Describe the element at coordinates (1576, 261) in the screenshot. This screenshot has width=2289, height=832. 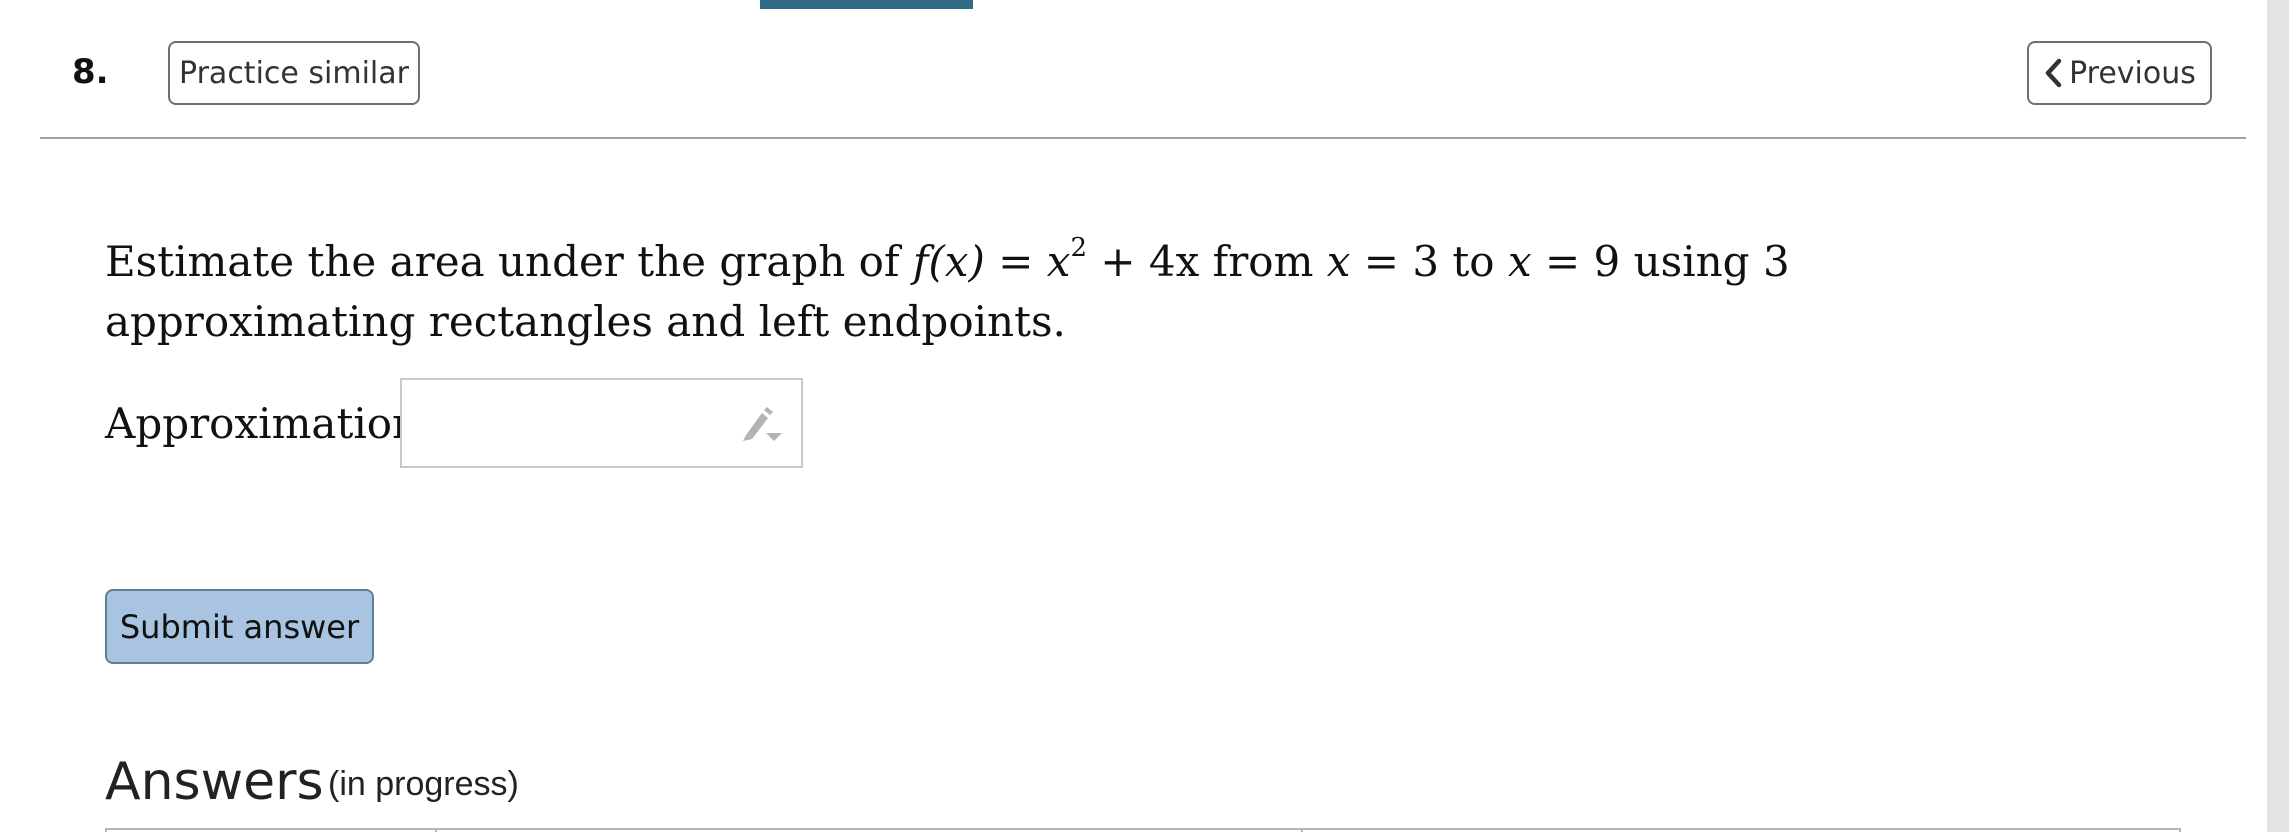
I see `upper-bound-value: = 9` at that location.